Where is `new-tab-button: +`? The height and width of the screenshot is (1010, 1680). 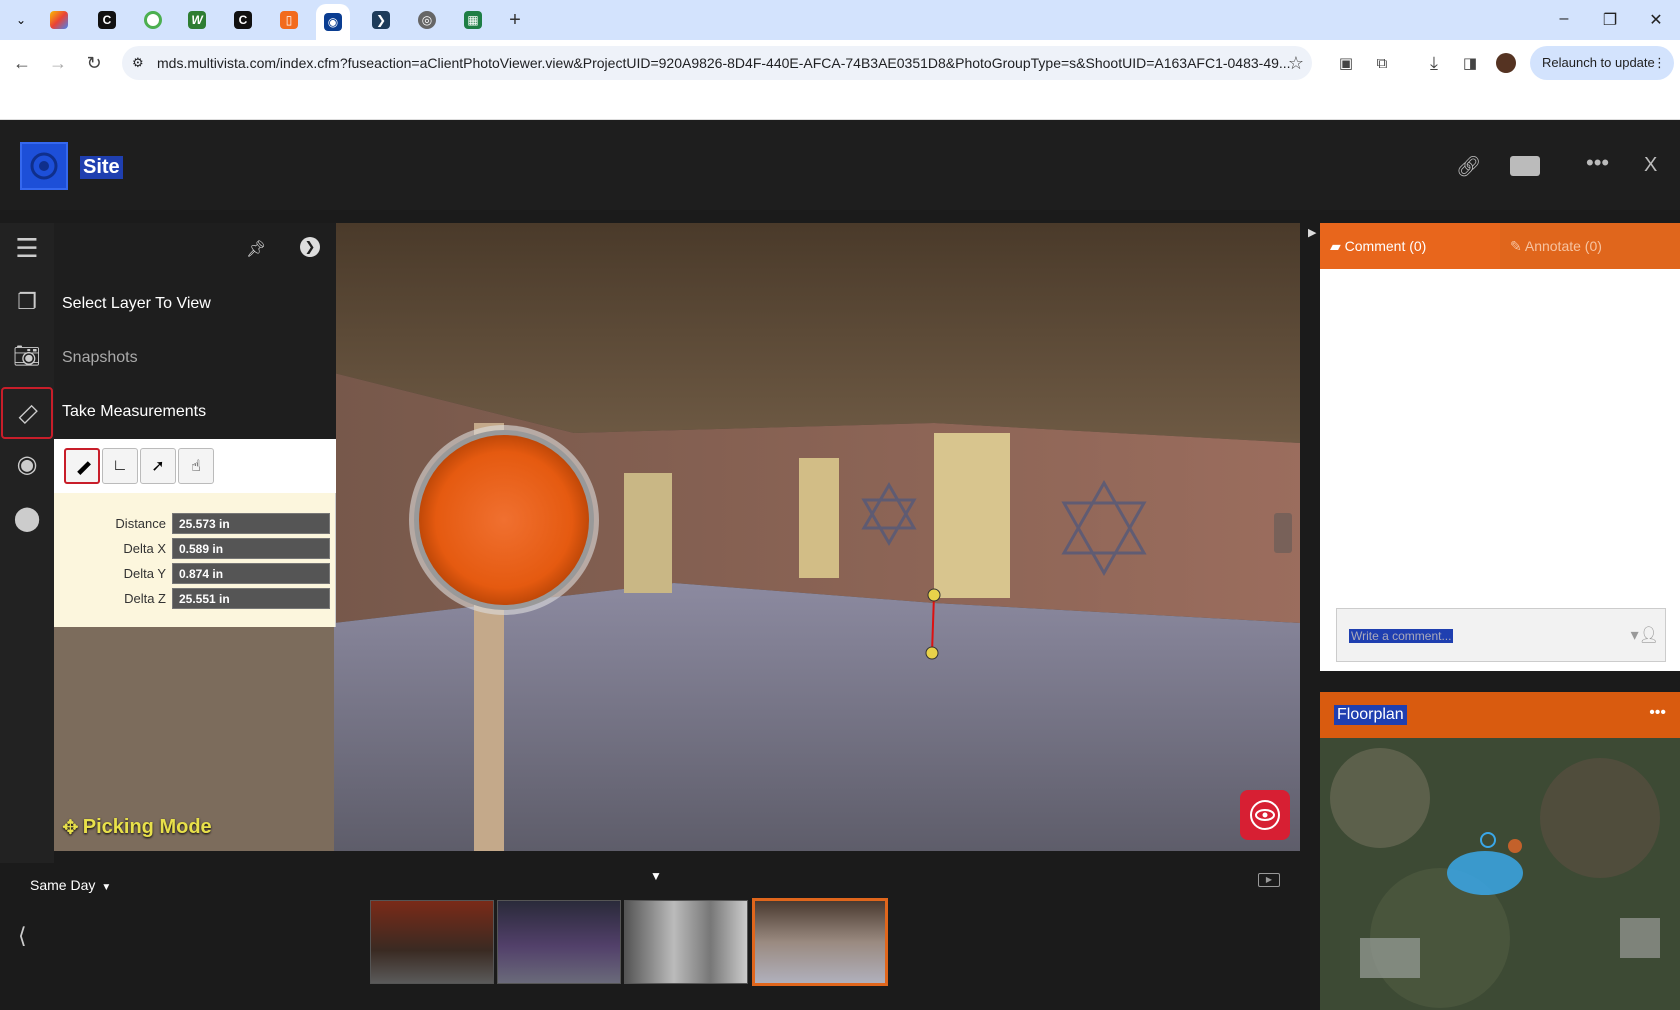
new-tab-button: + is located at coordinates (515, 20).